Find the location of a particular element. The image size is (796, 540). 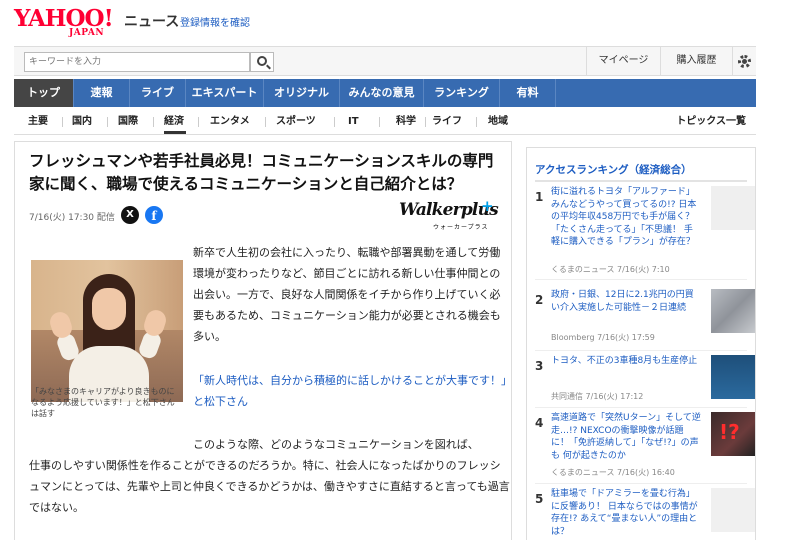

article-quote: 「新人時代は、自分から積極的に話しかけることが大事です！」と松下さん is located at coordinates (350, 391).